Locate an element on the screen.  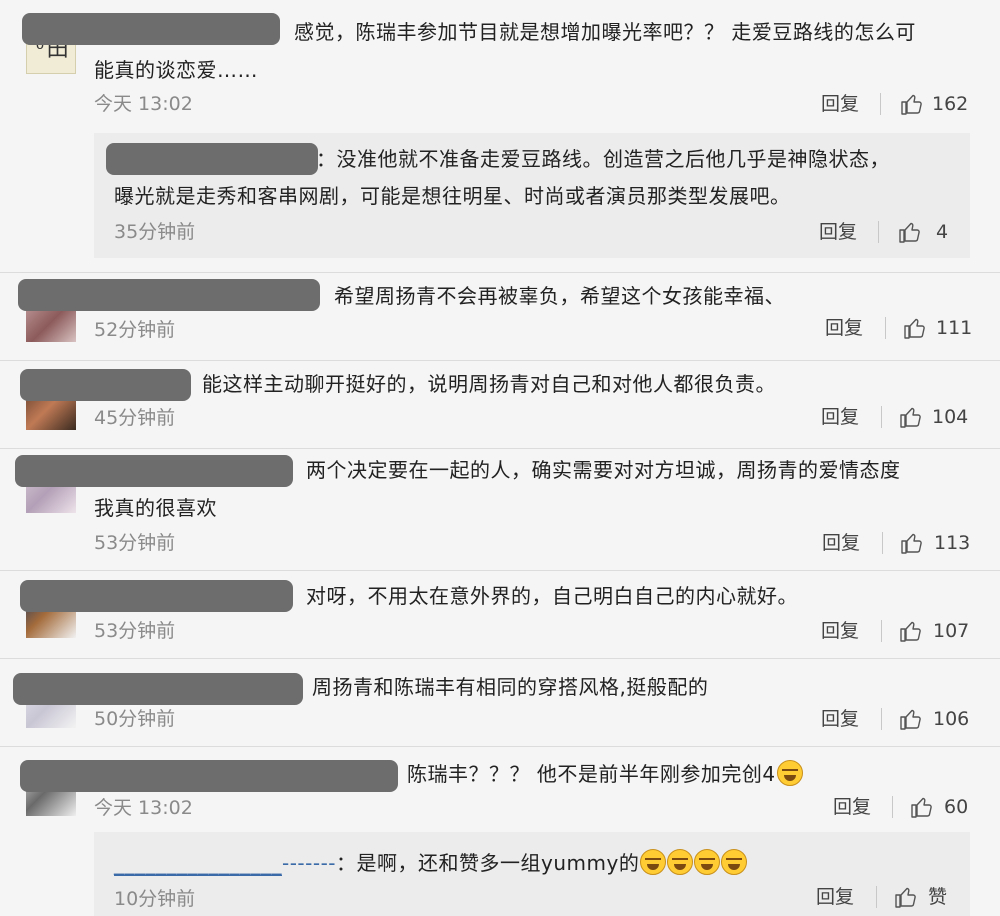
like-count: 104 is located at coordinates (950, 417).